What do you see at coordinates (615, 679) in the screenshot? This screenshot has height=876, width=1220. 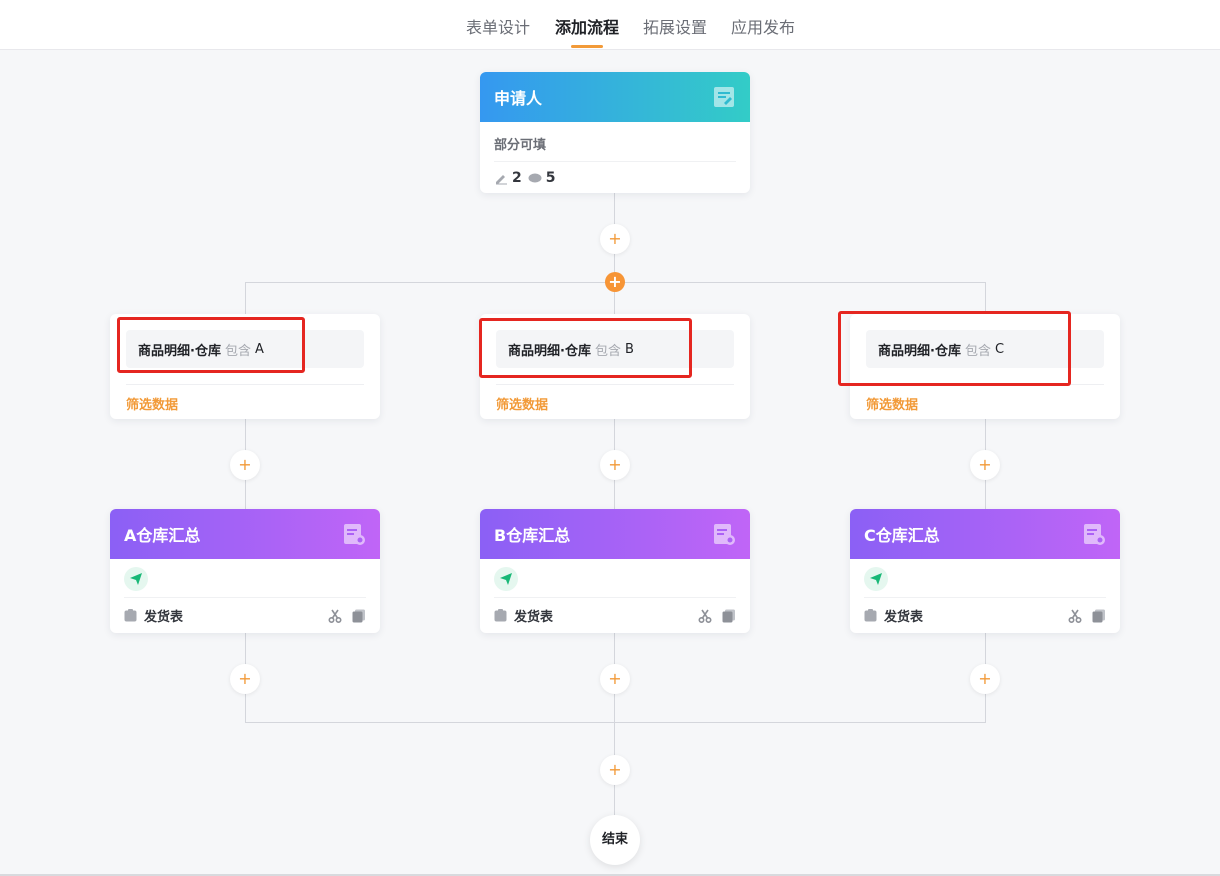 I see `add-node-button-b2: +` at bounding box center [615, 679].